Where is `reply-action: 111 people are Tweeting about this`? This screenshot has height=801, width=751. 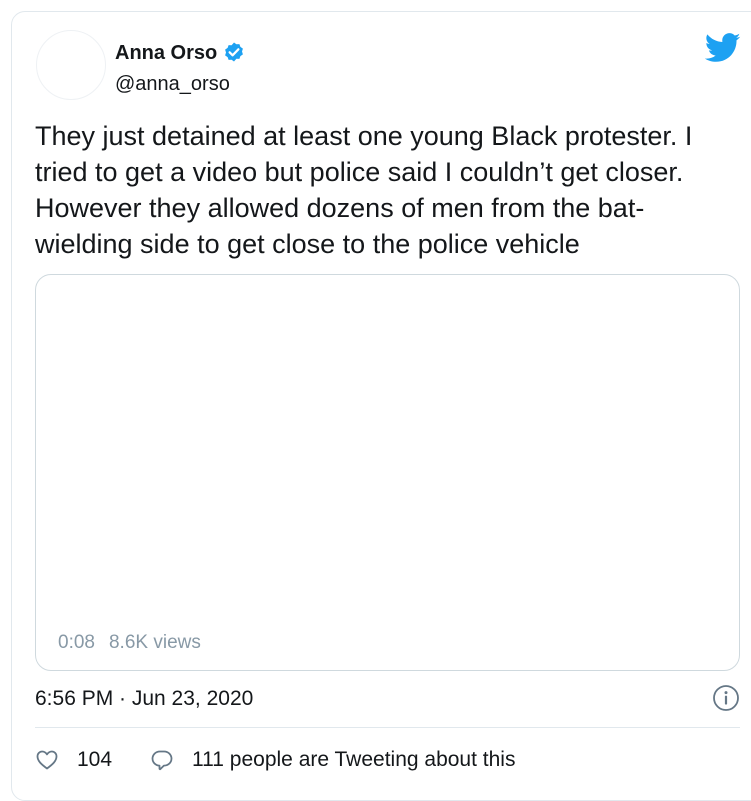
reply-action: 111 people are Tweeting about this is located at coordinates (332, 760).